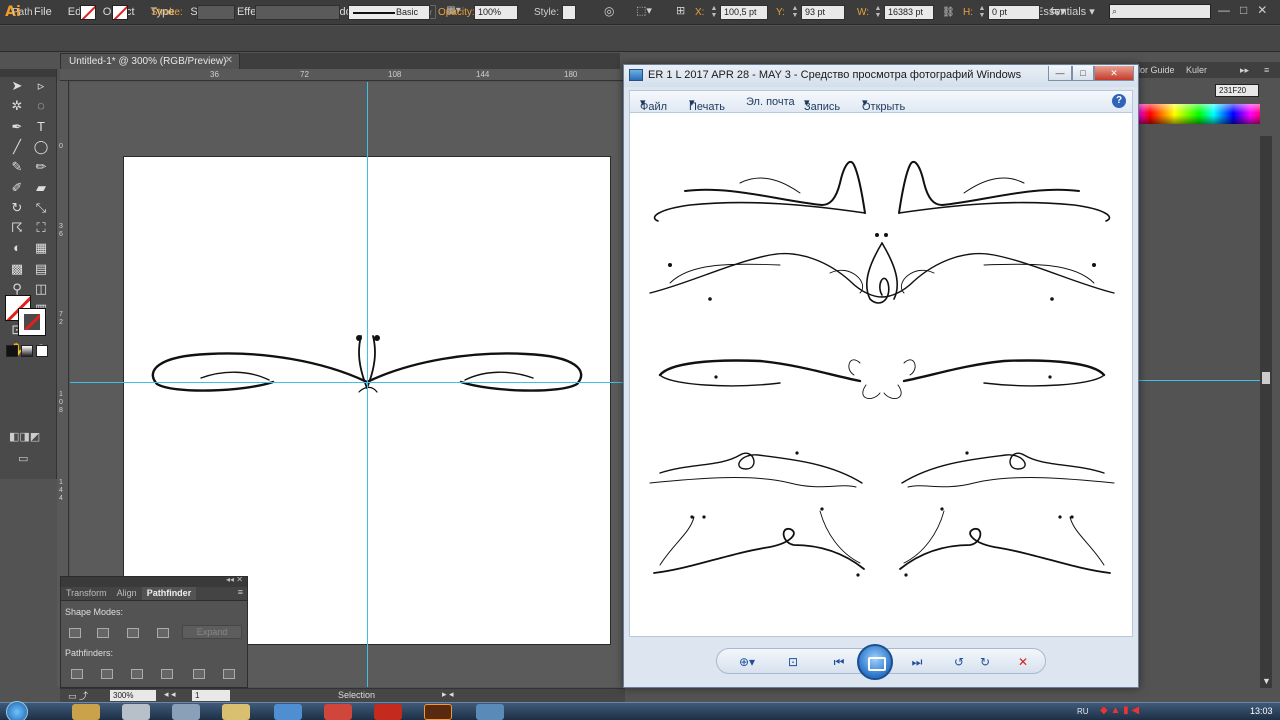 Image resolution: width=1280 pixels, height=720 pixels. What do you see at coordinates (1083, 711) in the screenshot?
I see `language-indicator: RU` at bounding box center [1083, 711].